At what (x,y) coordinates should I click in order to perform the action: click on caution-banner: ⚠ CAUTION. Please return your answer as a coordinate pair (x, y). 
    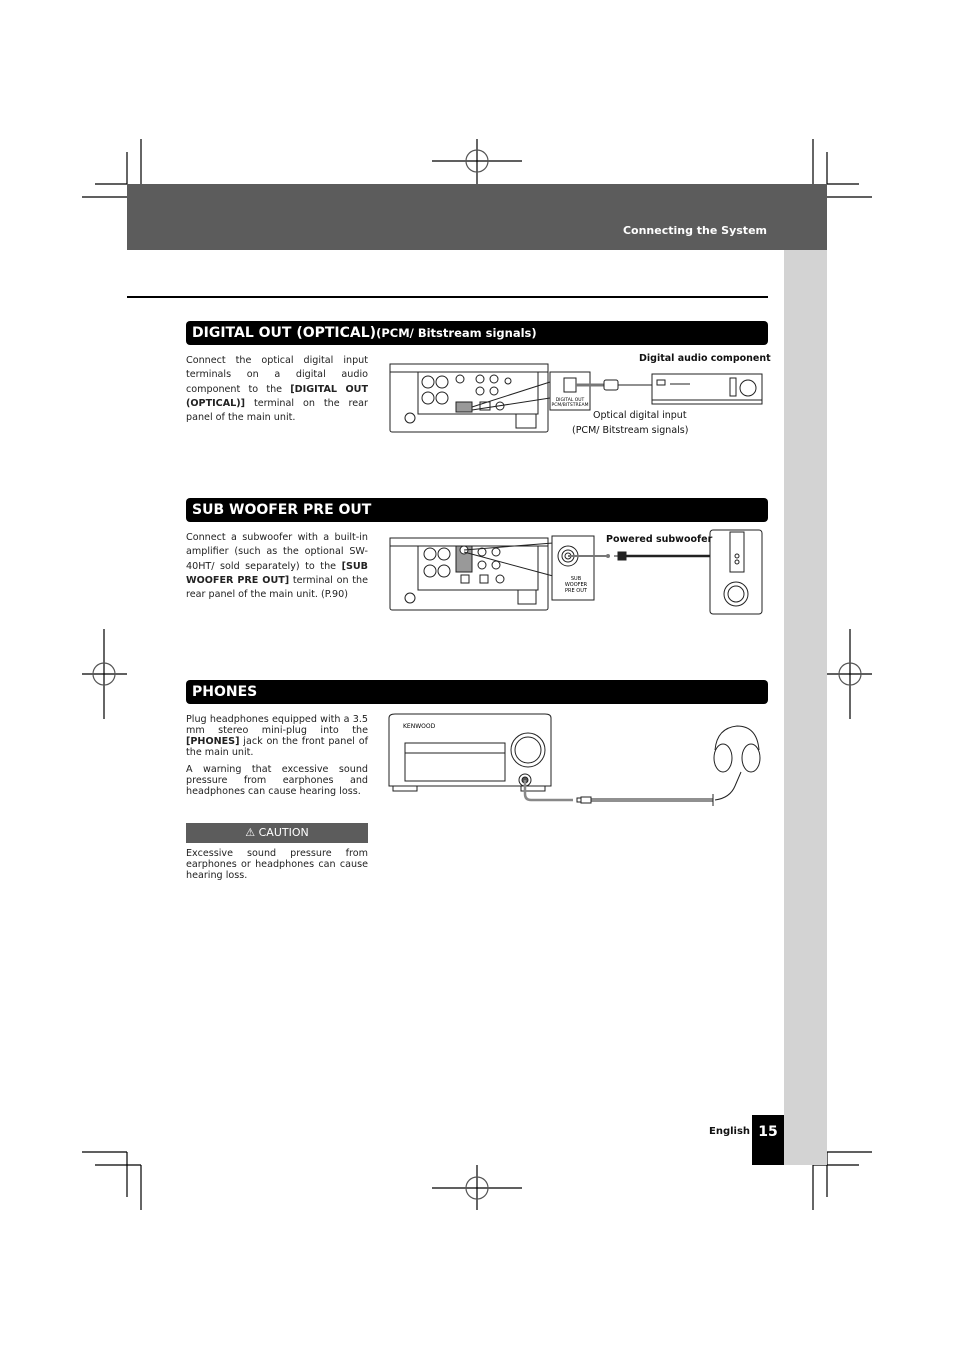
    Looking at the image, I should click on (277, 833).